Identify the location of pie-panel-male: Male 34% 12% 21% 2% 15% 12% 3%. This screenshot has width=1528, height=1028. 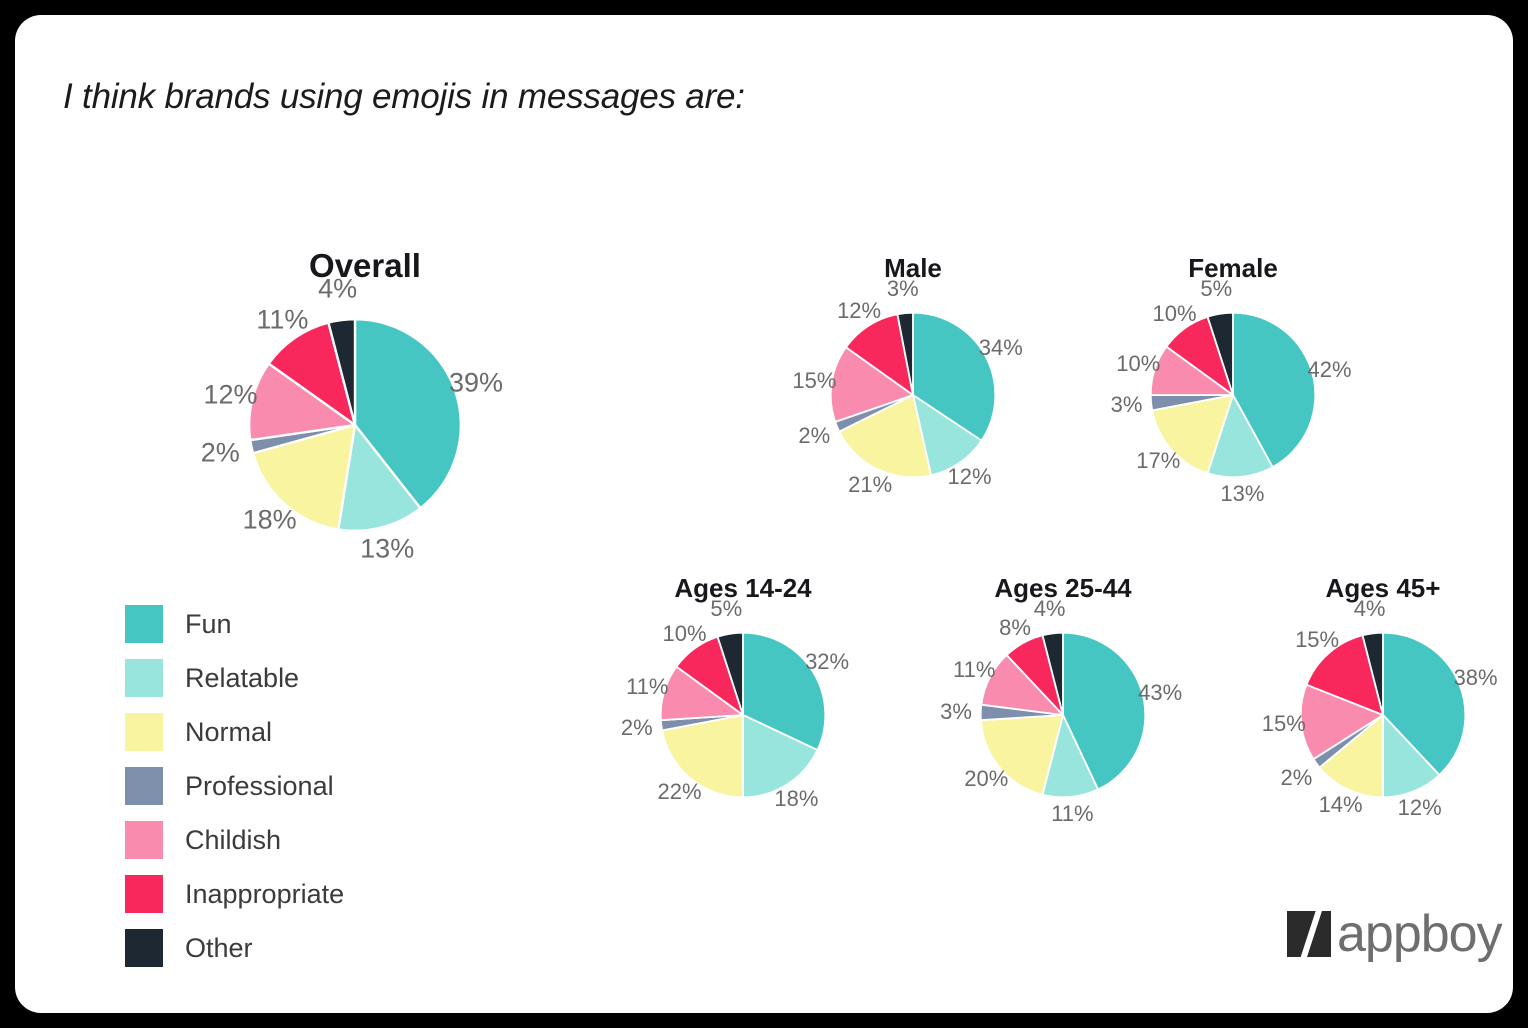
(913, 388).